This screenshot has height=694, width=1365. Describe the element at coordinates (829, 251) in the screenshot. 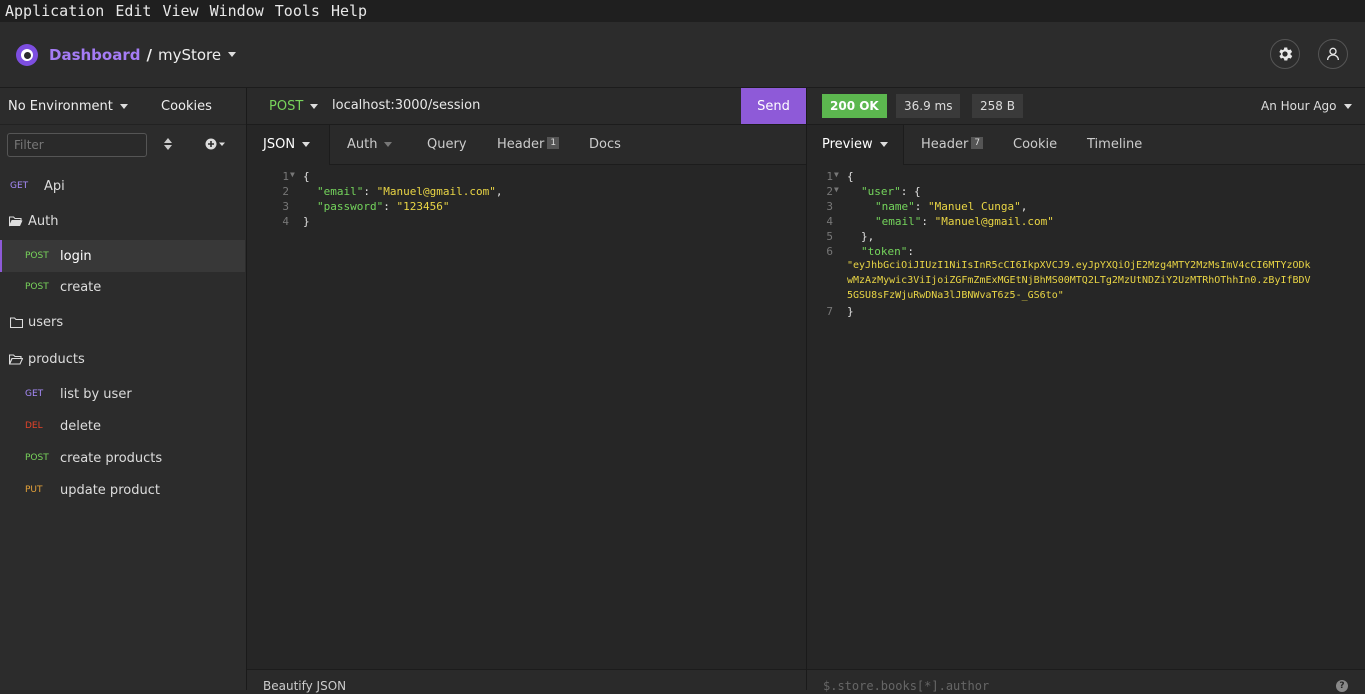

I see `line-number: 6` at that location.